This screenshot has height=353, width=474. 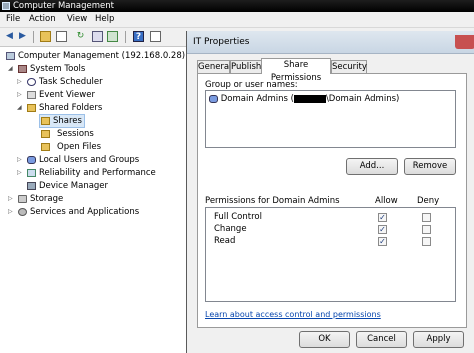 What do you see at coordinates (112, 36) in the screenshot?
I see `properties-icon` at bounding box center [112, 36].